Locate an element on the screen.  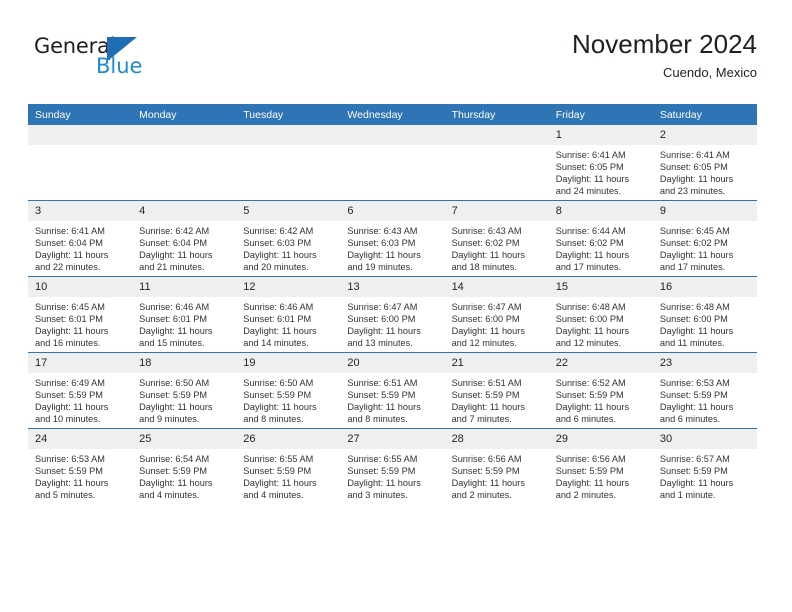
day-number: 6 is located at coordinates (392, 211).